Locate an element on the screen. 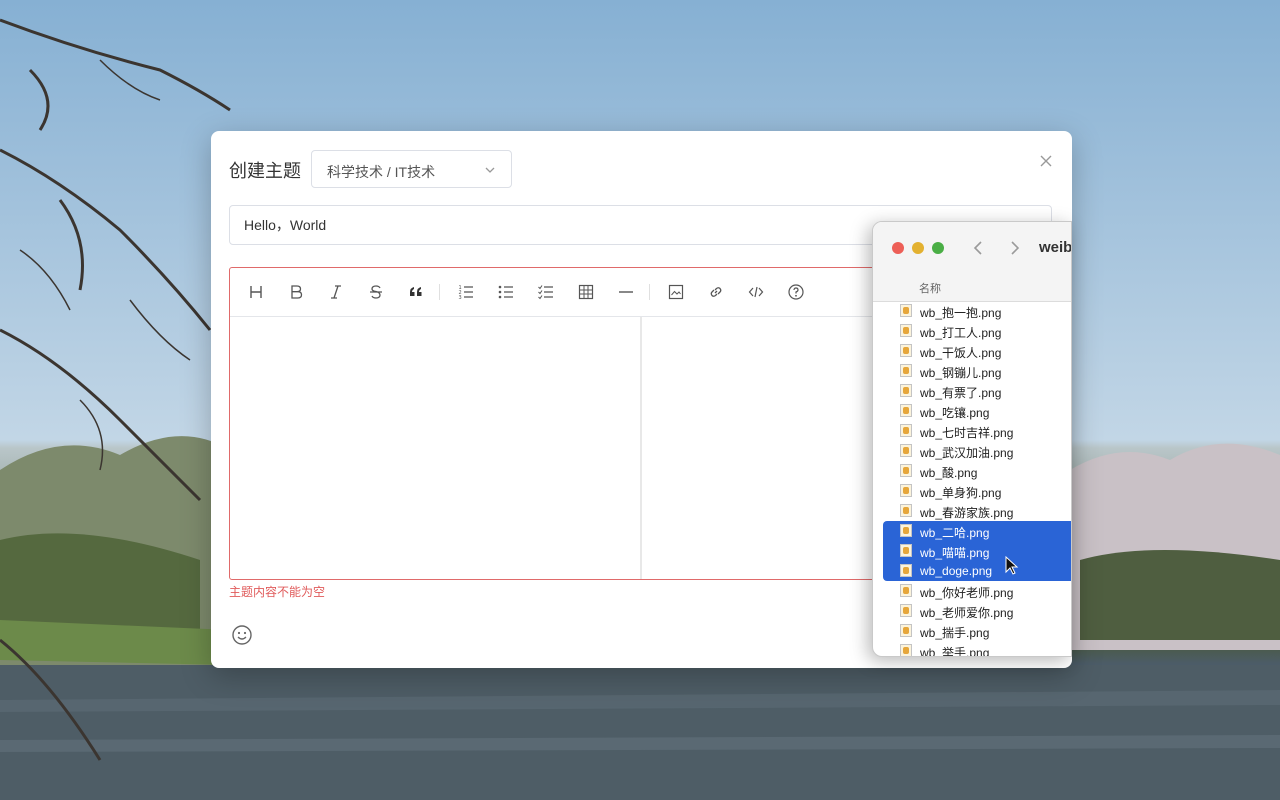 The height and width of the screenshot is (800, 1280). file-row: wb_举手.png is located at coordinates (977, 649).